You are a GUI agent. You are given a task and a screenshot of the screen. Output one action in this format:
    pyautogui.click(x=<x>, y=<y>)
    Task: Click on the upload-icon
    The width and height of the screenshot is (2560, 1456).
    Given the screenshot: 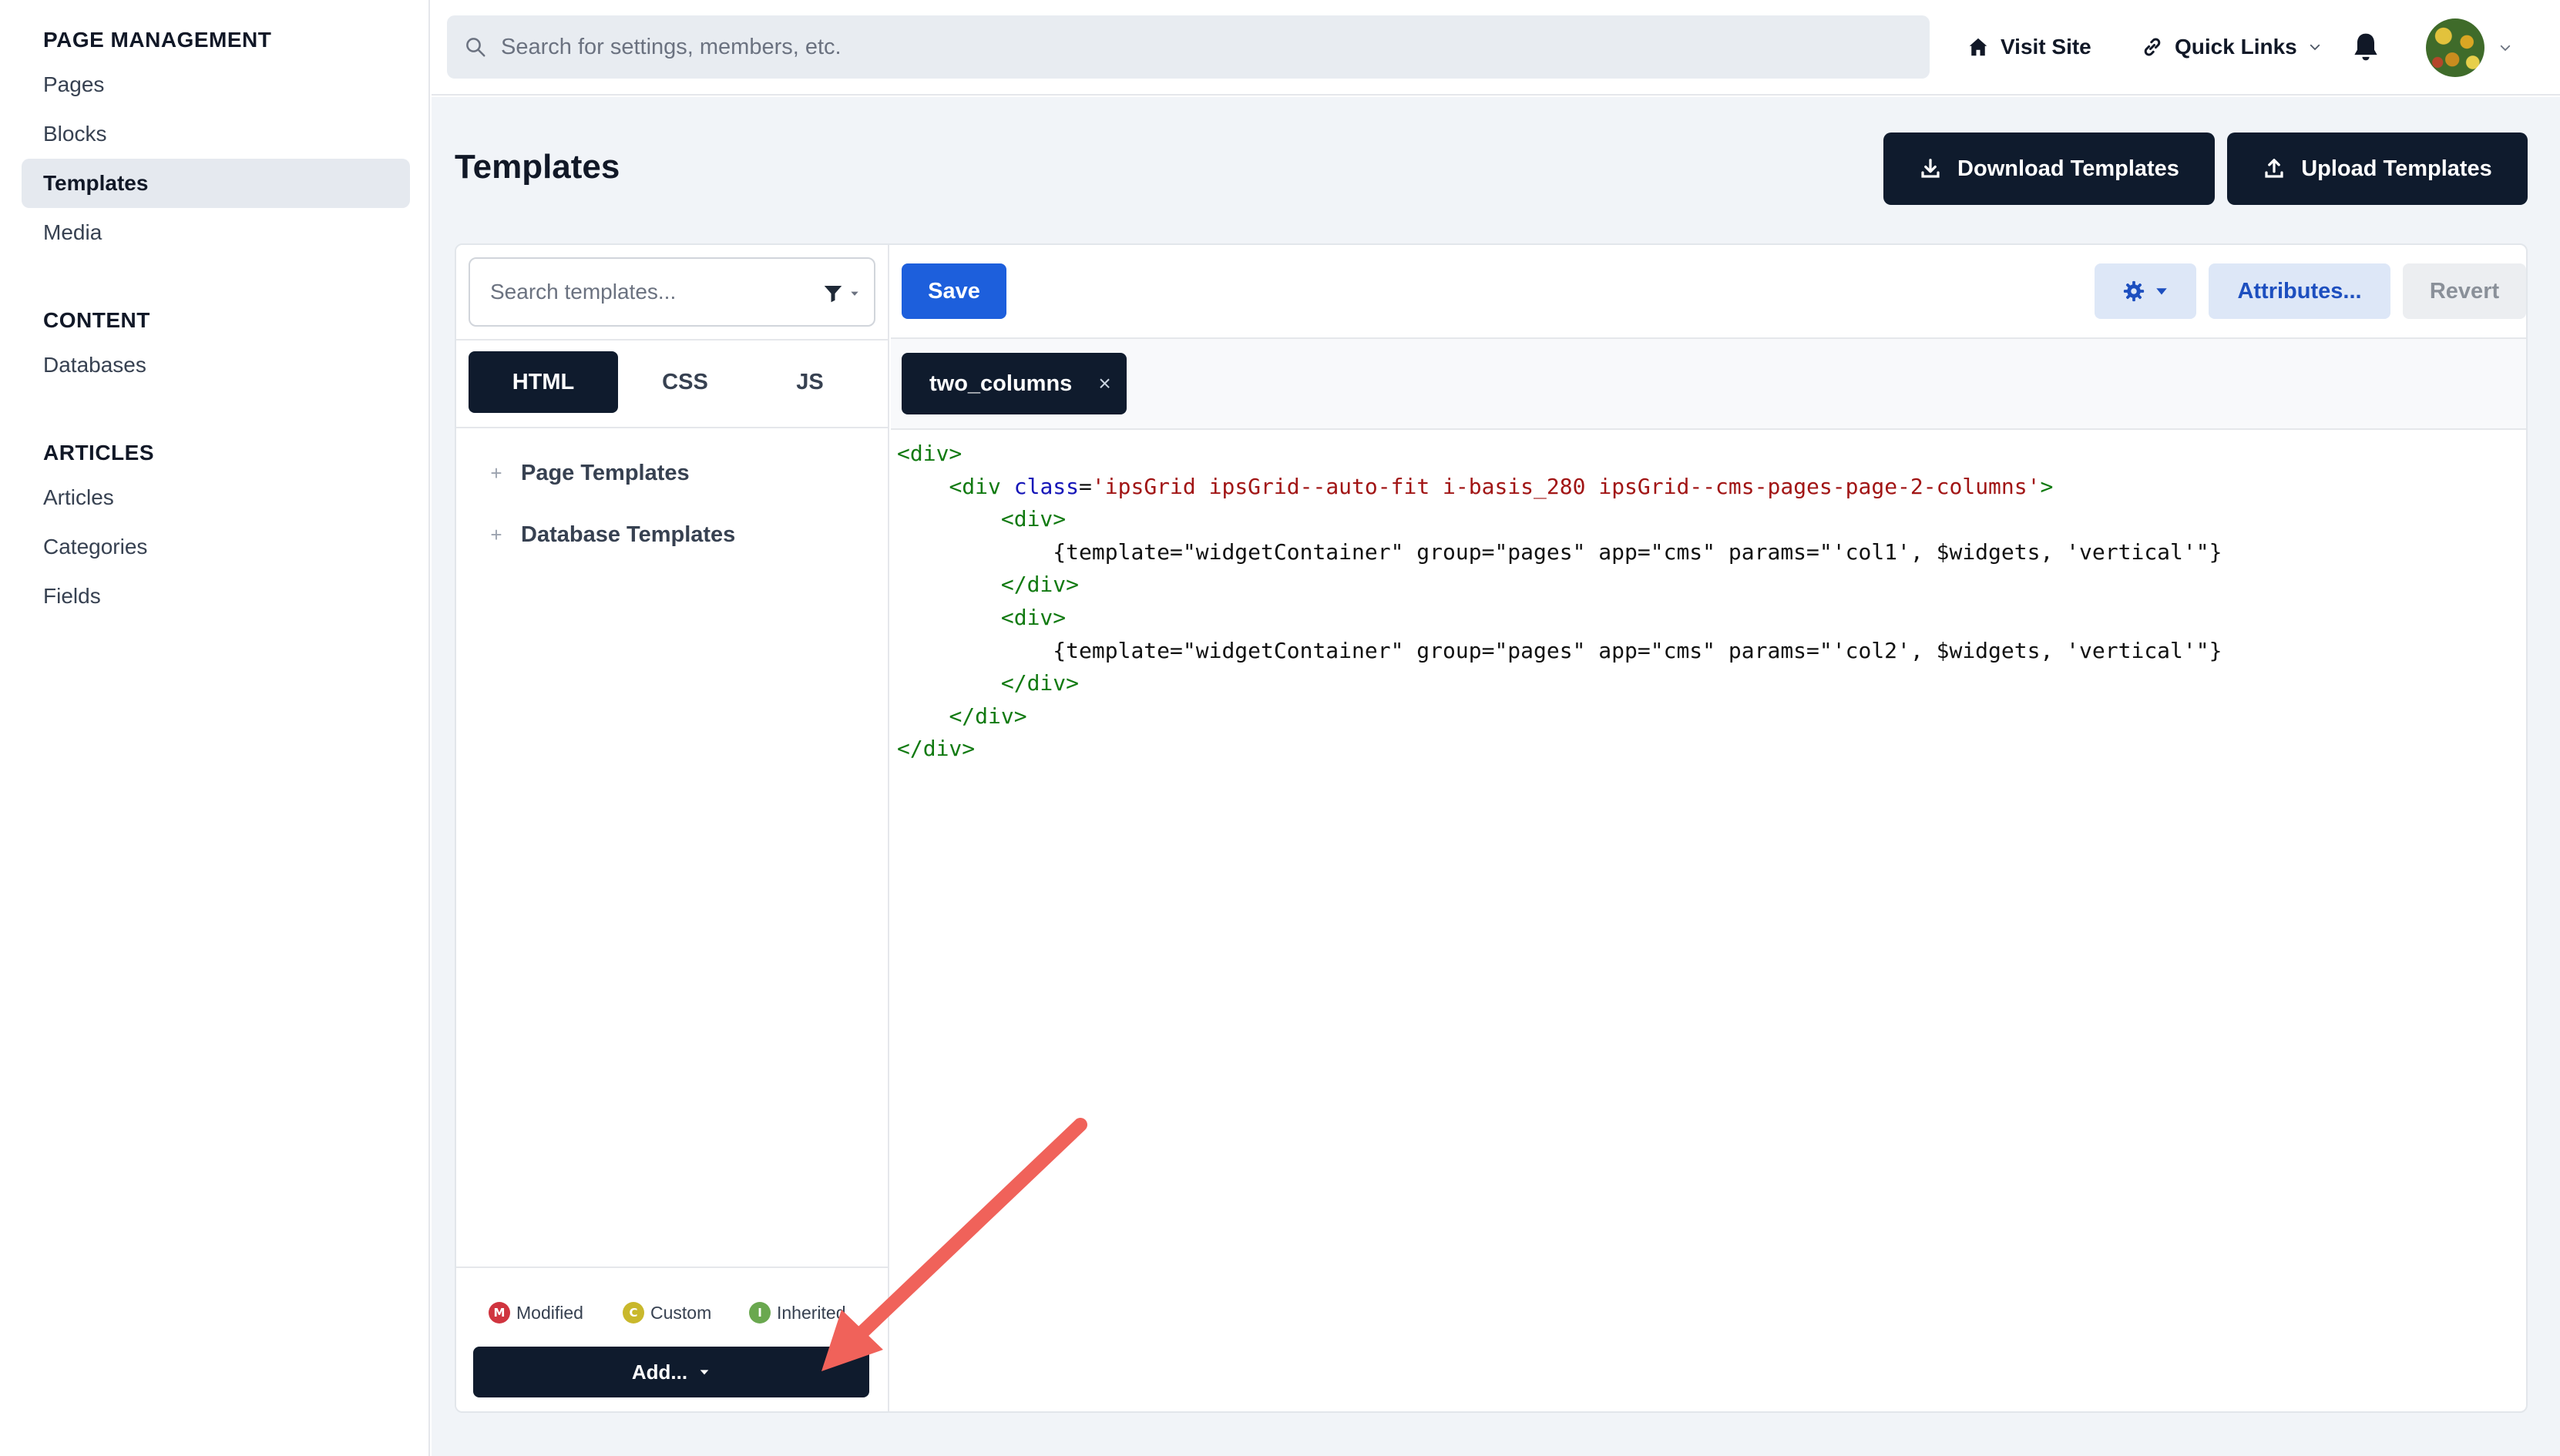 What is the action you would take?
    pyautogui.click(x=2274, y=168)
    